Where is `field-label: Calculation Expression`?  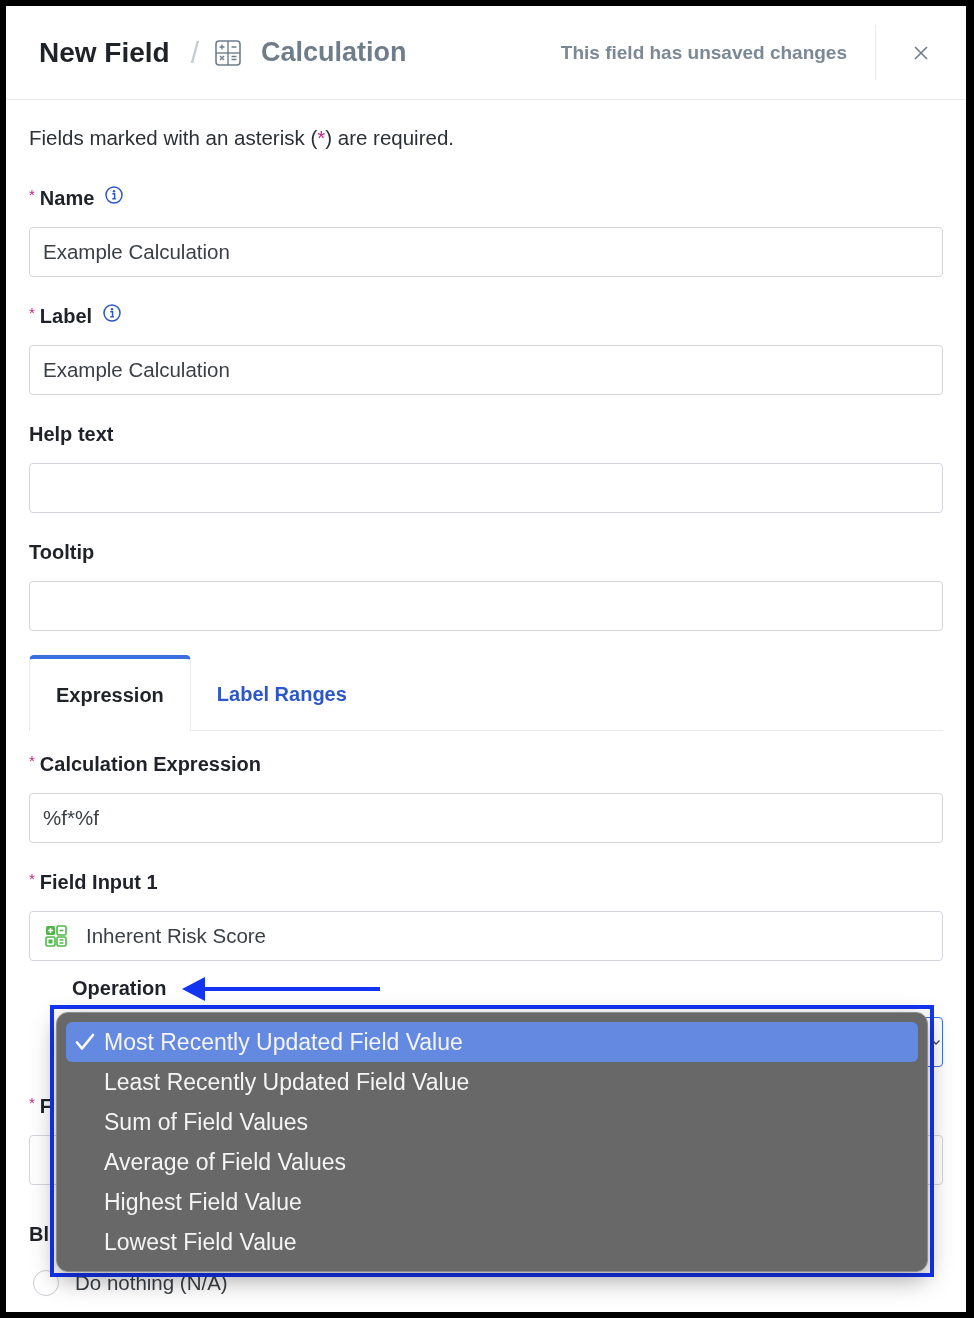 field-label: Calculation Expression is located at coordinates (150, 764).